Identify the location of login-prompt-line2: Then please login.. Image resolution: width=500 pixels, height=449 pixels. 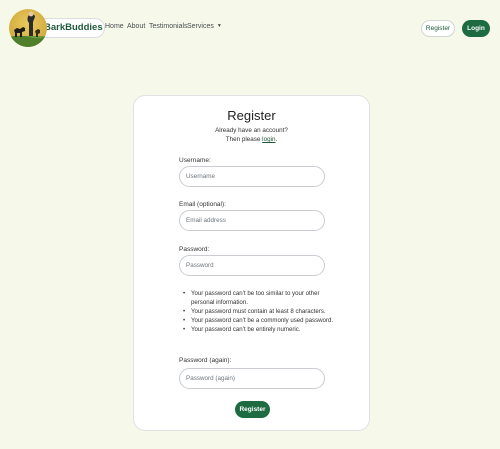
(251, 139).